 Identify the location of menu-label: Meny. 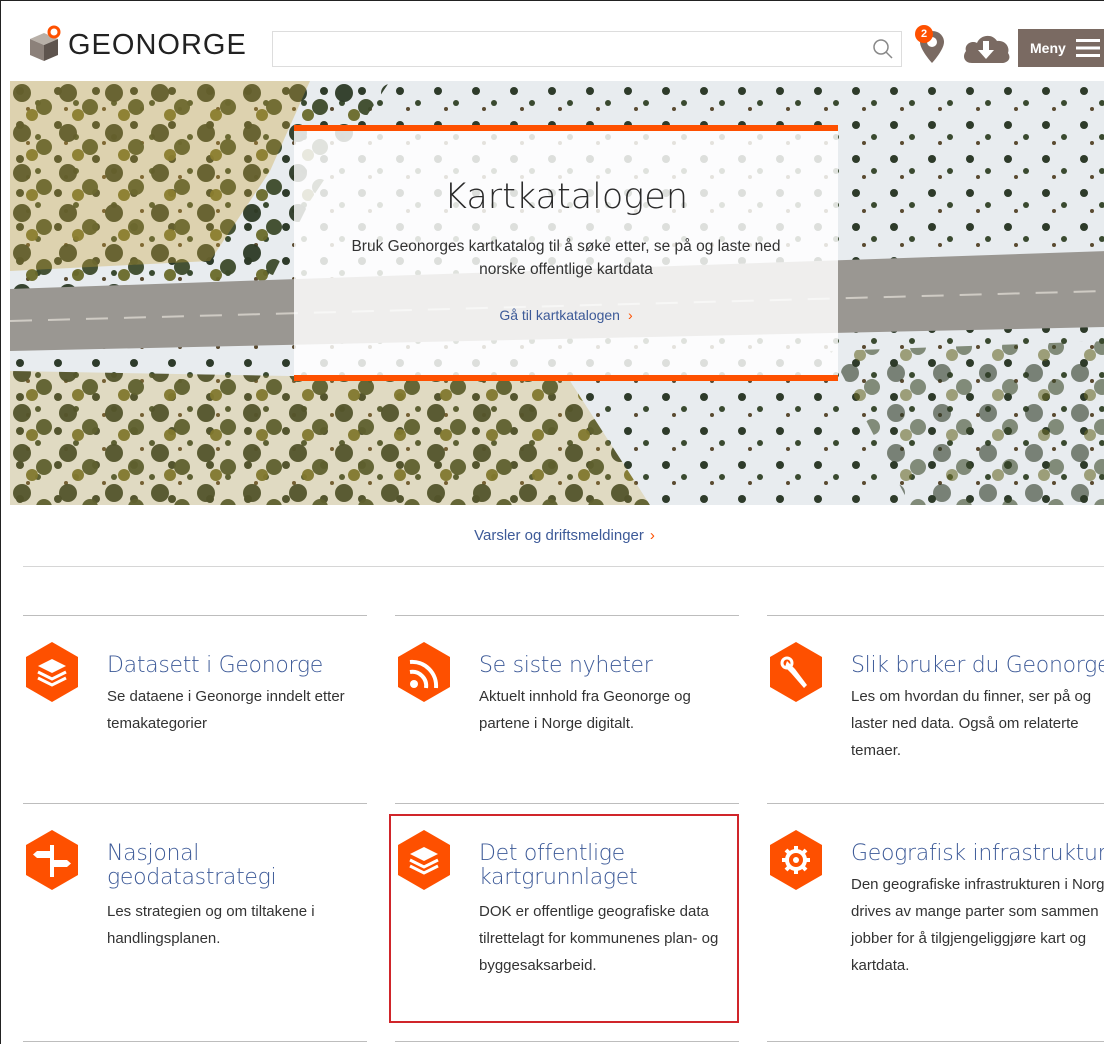
(1048, 48).